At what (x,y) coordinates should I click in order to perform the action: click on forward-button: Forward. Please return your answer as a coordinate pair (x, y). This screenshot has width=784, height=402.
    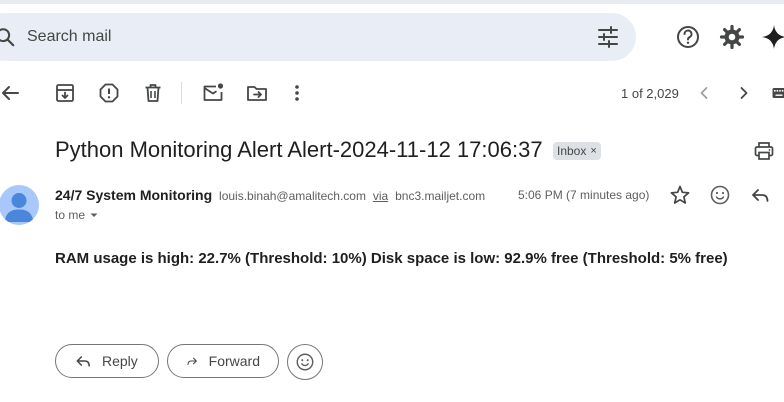
    Looking at the image, I should click on (223, 361).